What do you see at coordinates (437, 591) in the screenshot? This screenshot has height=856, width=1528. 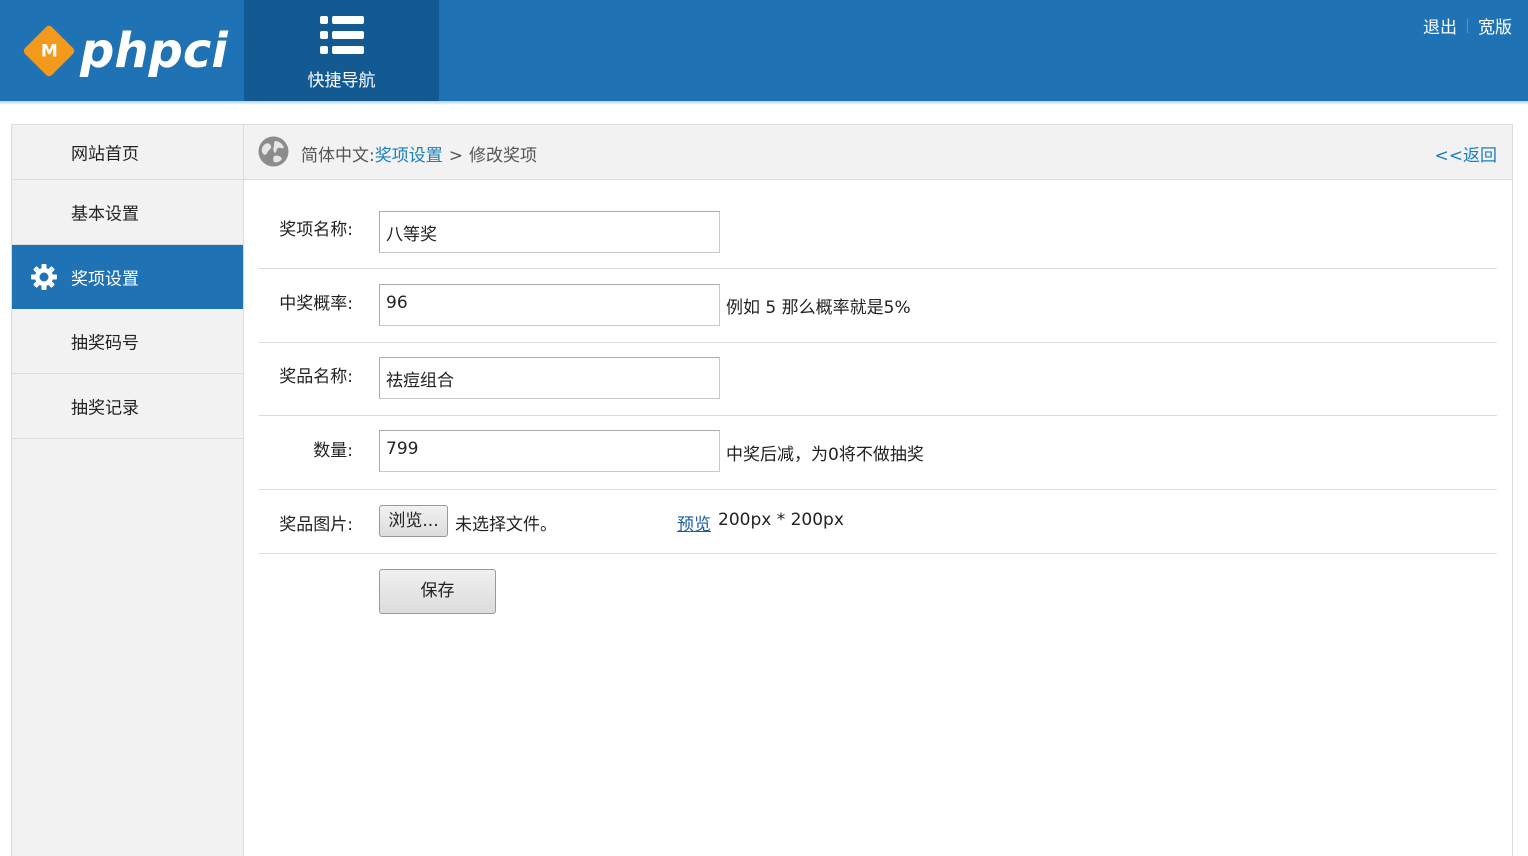 I see `save-button: 保存` at bounding box center [437, 591].